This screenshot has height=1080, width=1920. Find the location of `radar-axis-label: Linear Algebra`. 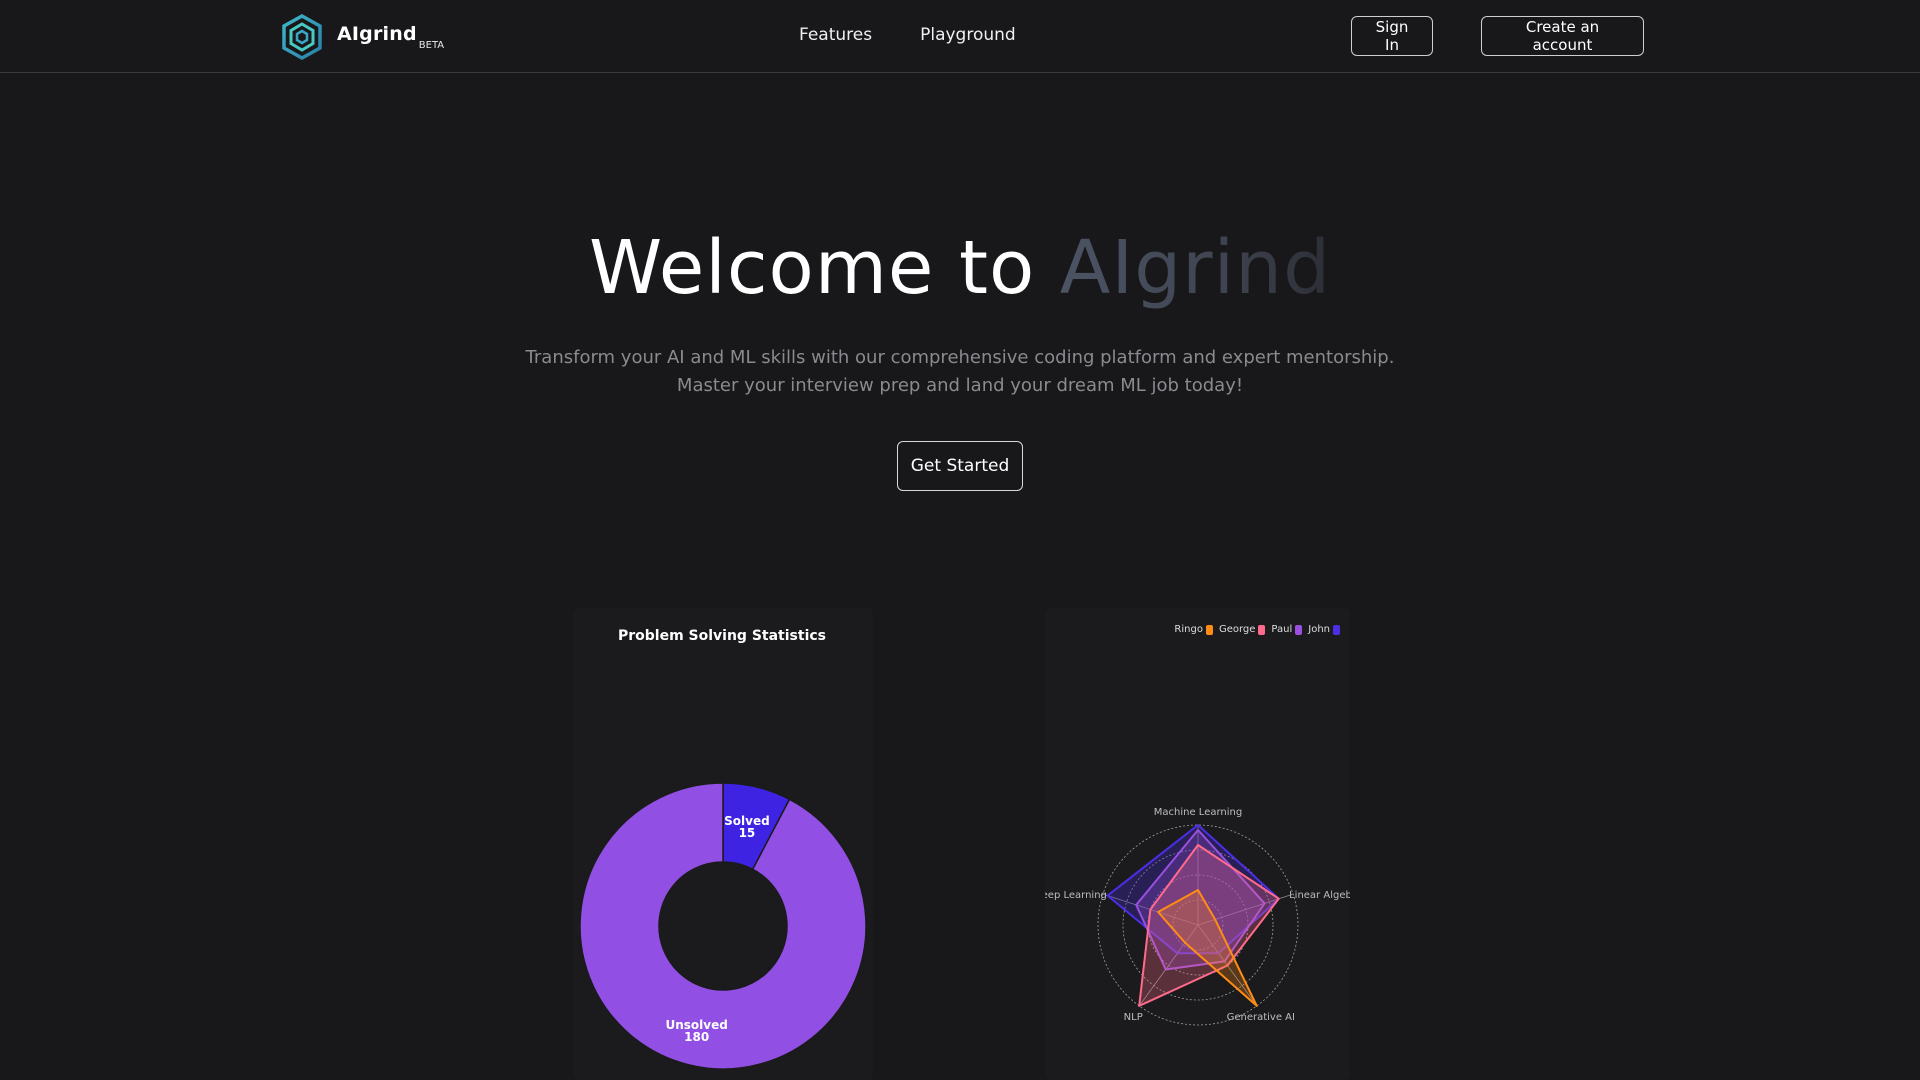

radar-axis-label: Linear Algebra is located at coordinates (1319, 895).